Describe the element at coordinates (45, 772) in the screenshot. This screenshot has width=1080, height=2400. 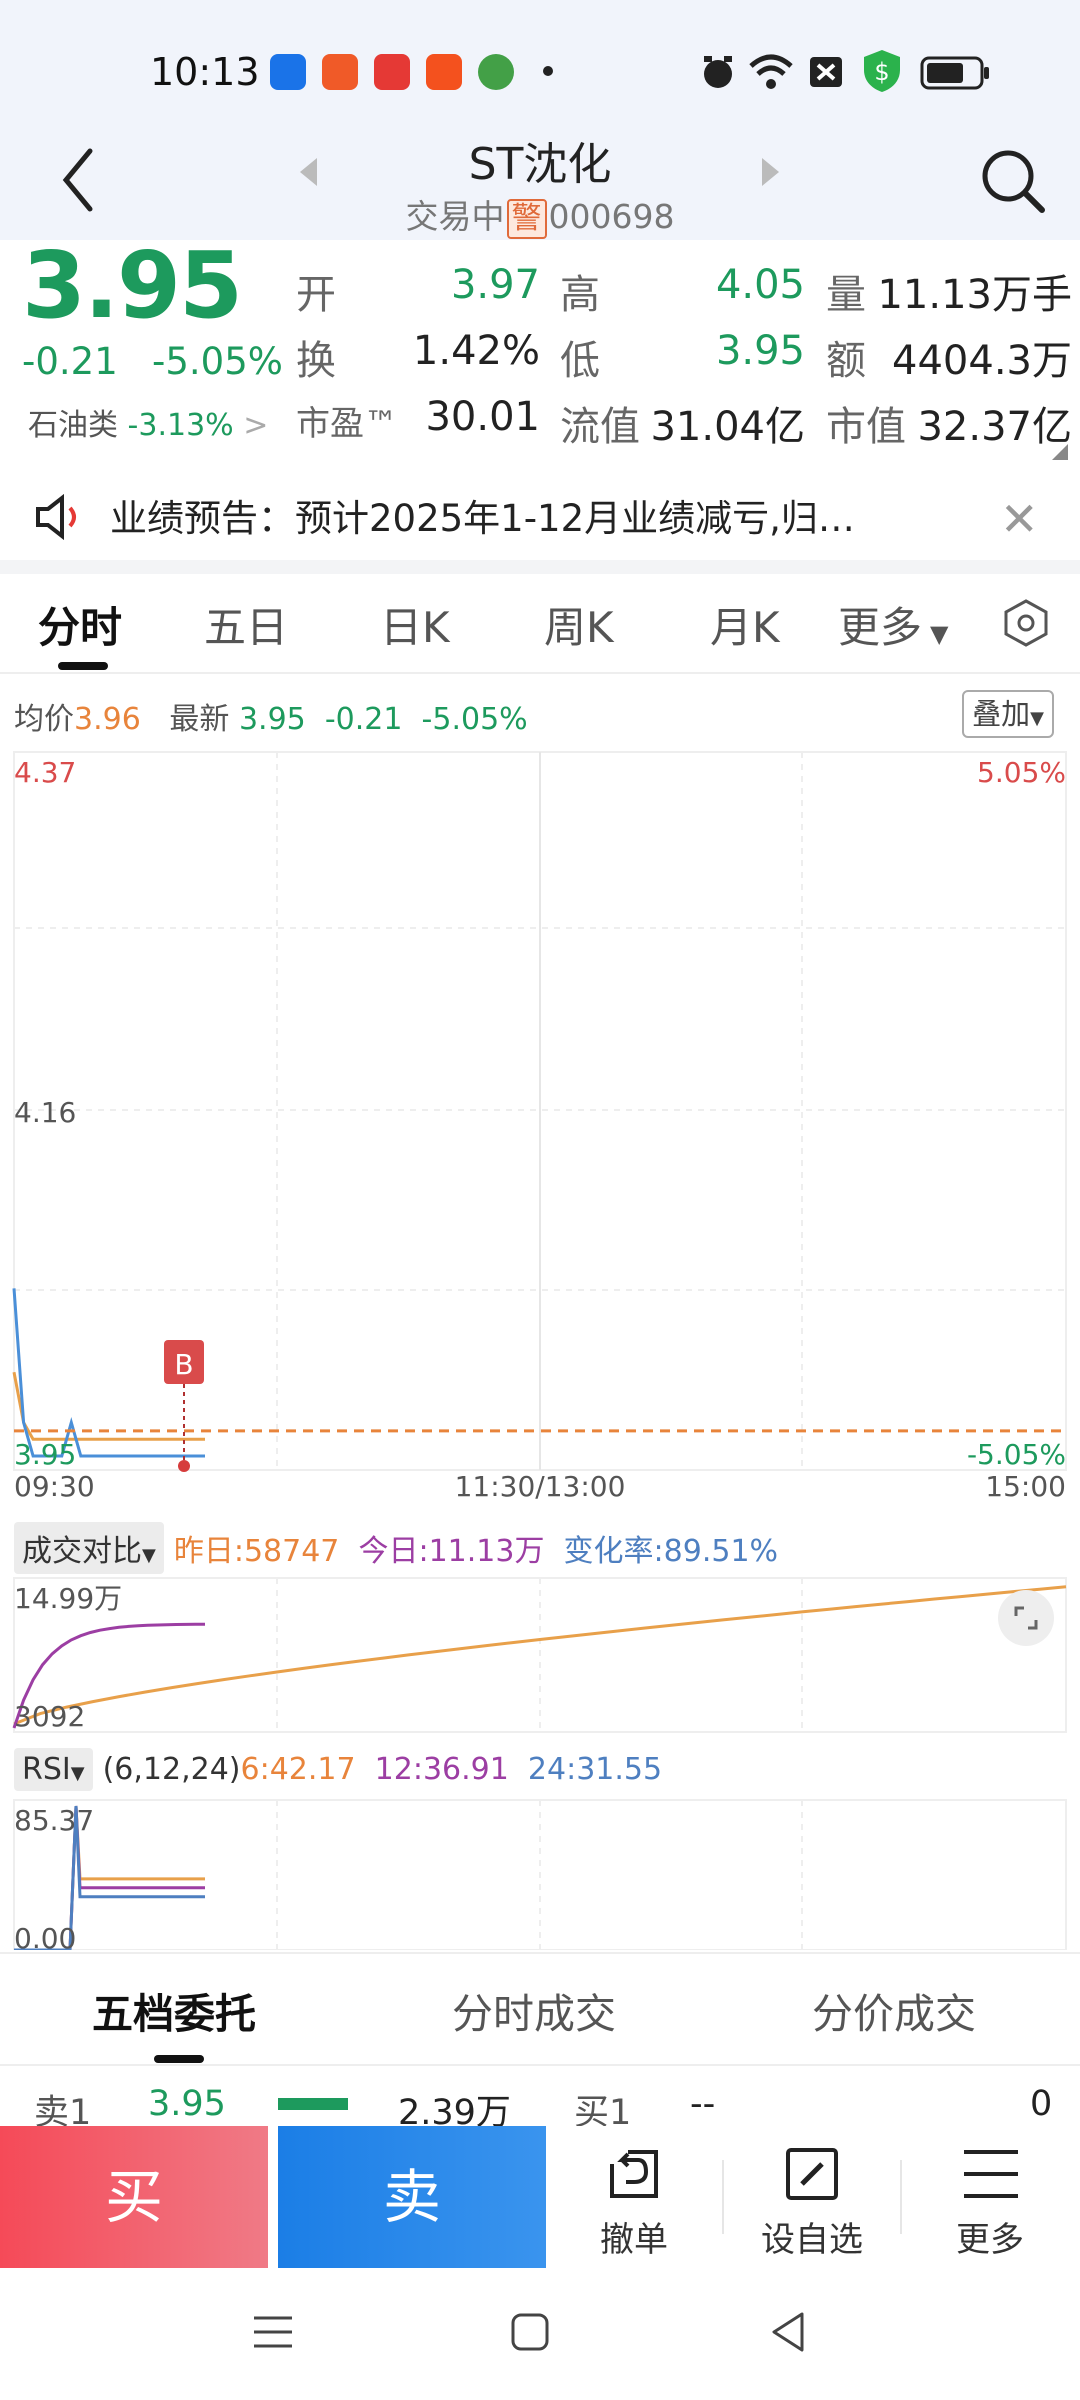
I see `price-max-label: 4.37` at that location.